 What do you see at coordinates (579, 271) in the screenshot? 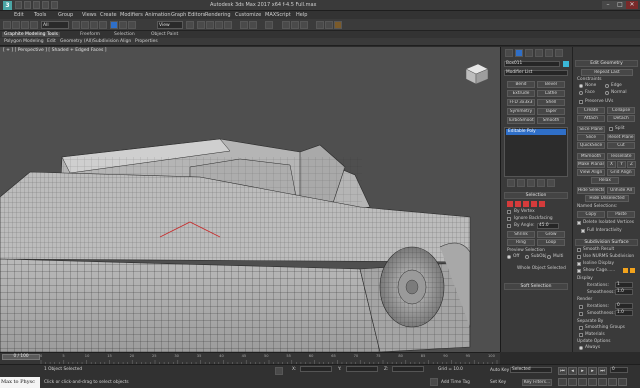
I see `show-cage-checkbox` at bounding box center [579, 271].